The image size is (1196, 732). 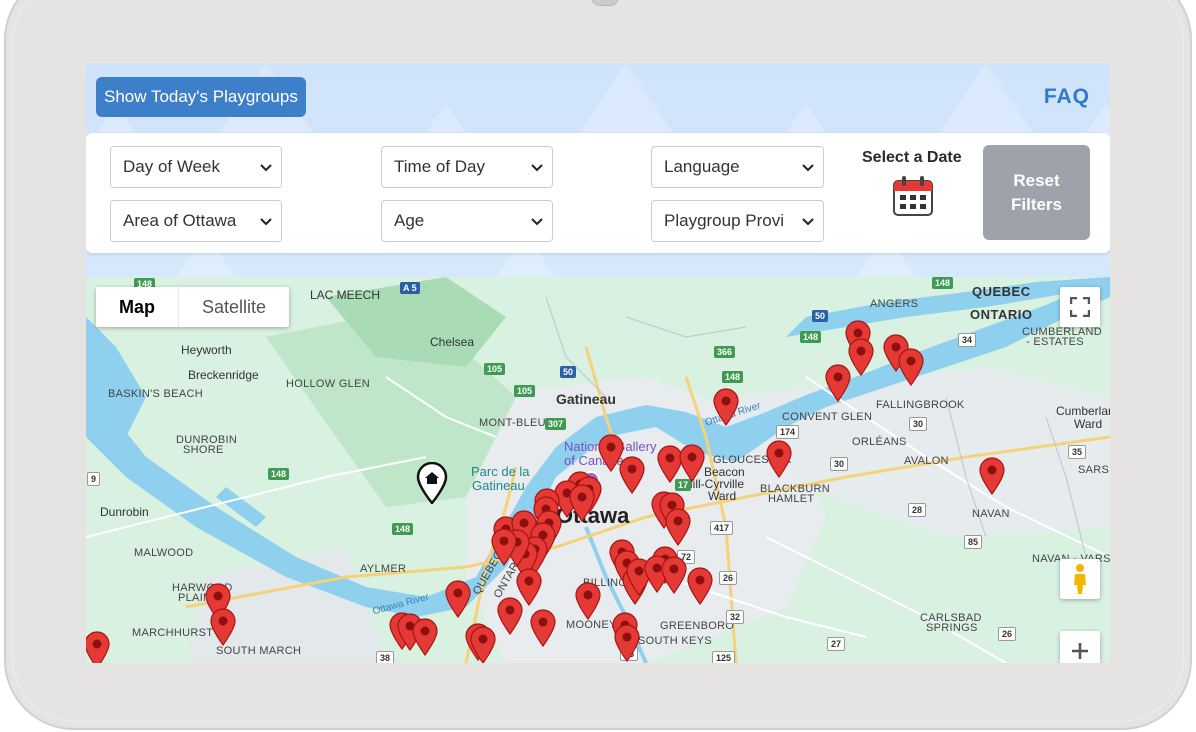 I want to click on map-type-map-button: Map, so click(x=137, y=307).